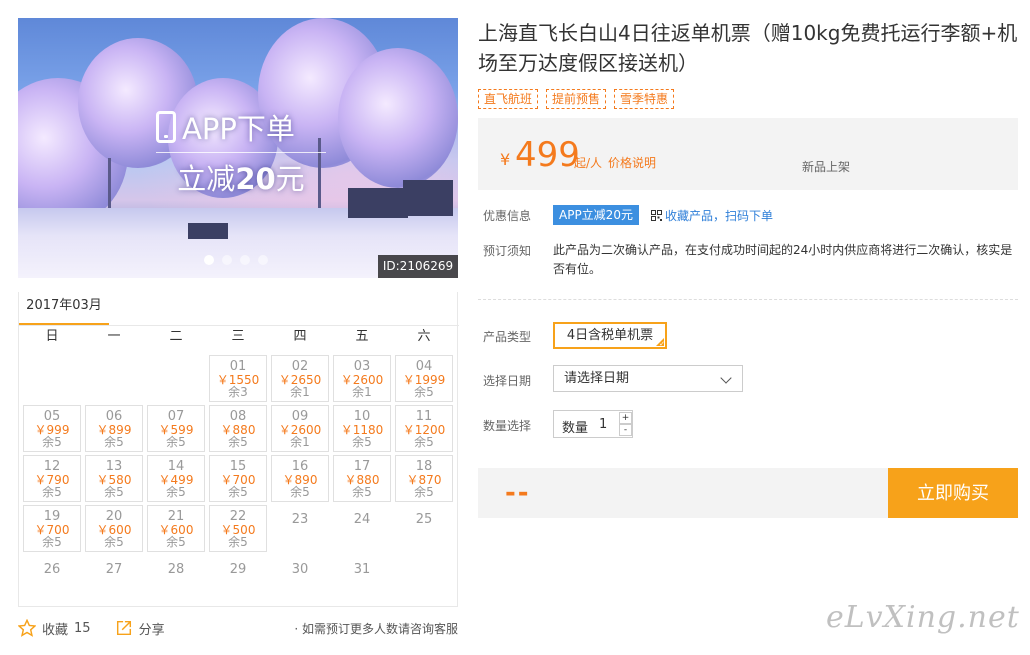 This screenshot has width=1030, height=655. Describe the element at coordinates (923, 617) in the screenshot. I see `site-watermark: eLvXing.net` at that location.